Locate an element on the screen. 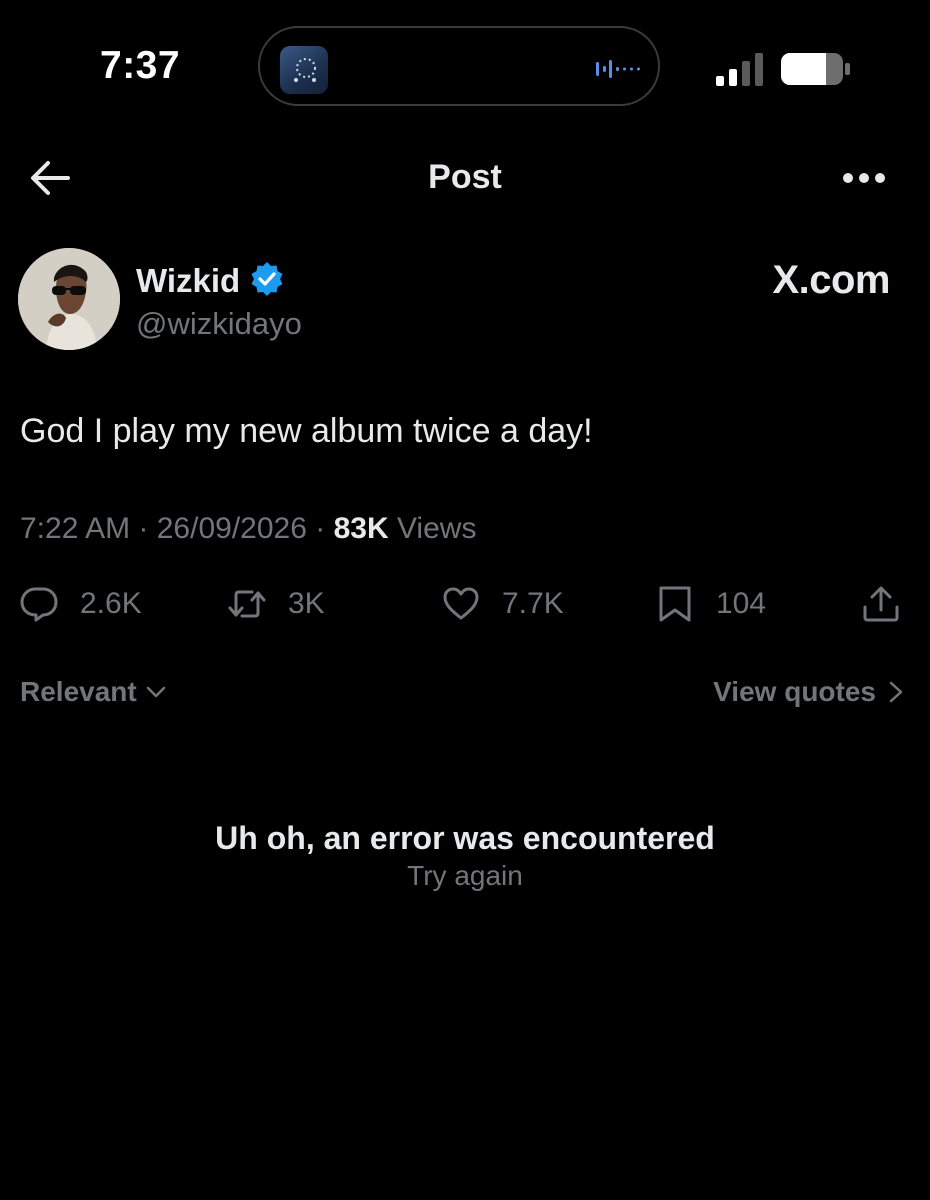  now-playing-app-icon is located at coordinates (304, 70).